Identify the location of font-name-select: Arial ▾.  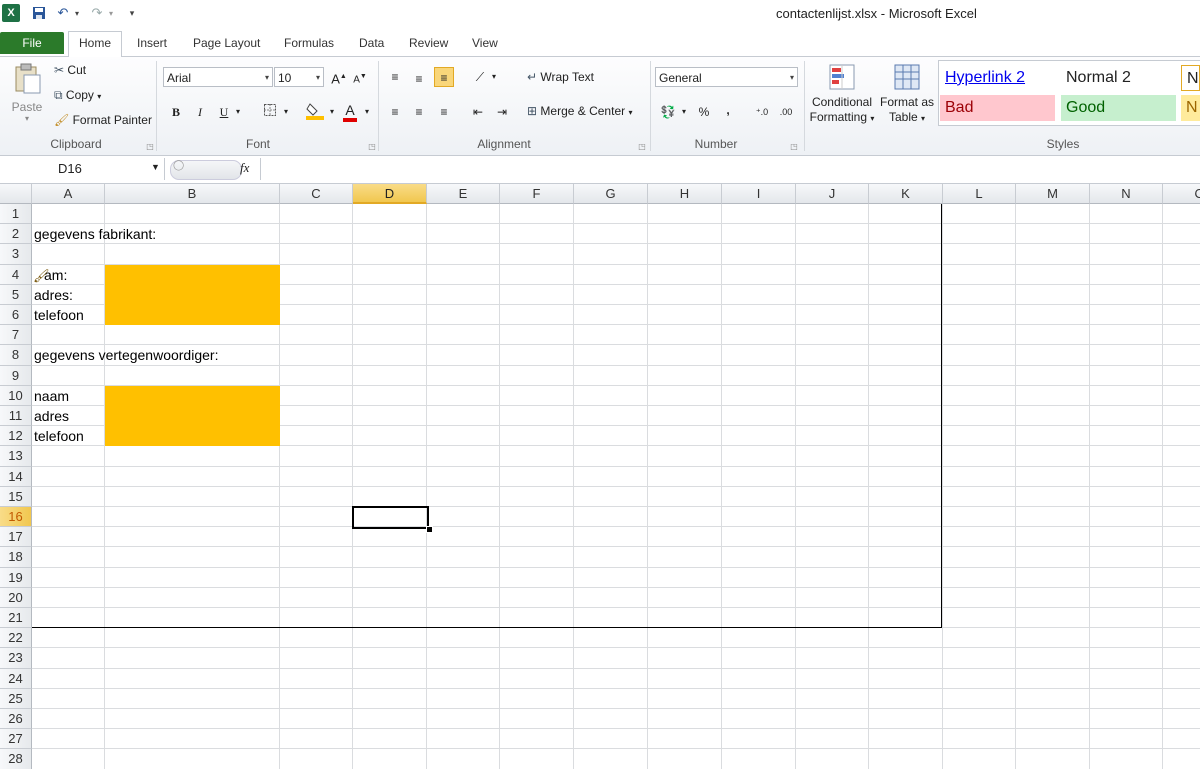
(218, 77).